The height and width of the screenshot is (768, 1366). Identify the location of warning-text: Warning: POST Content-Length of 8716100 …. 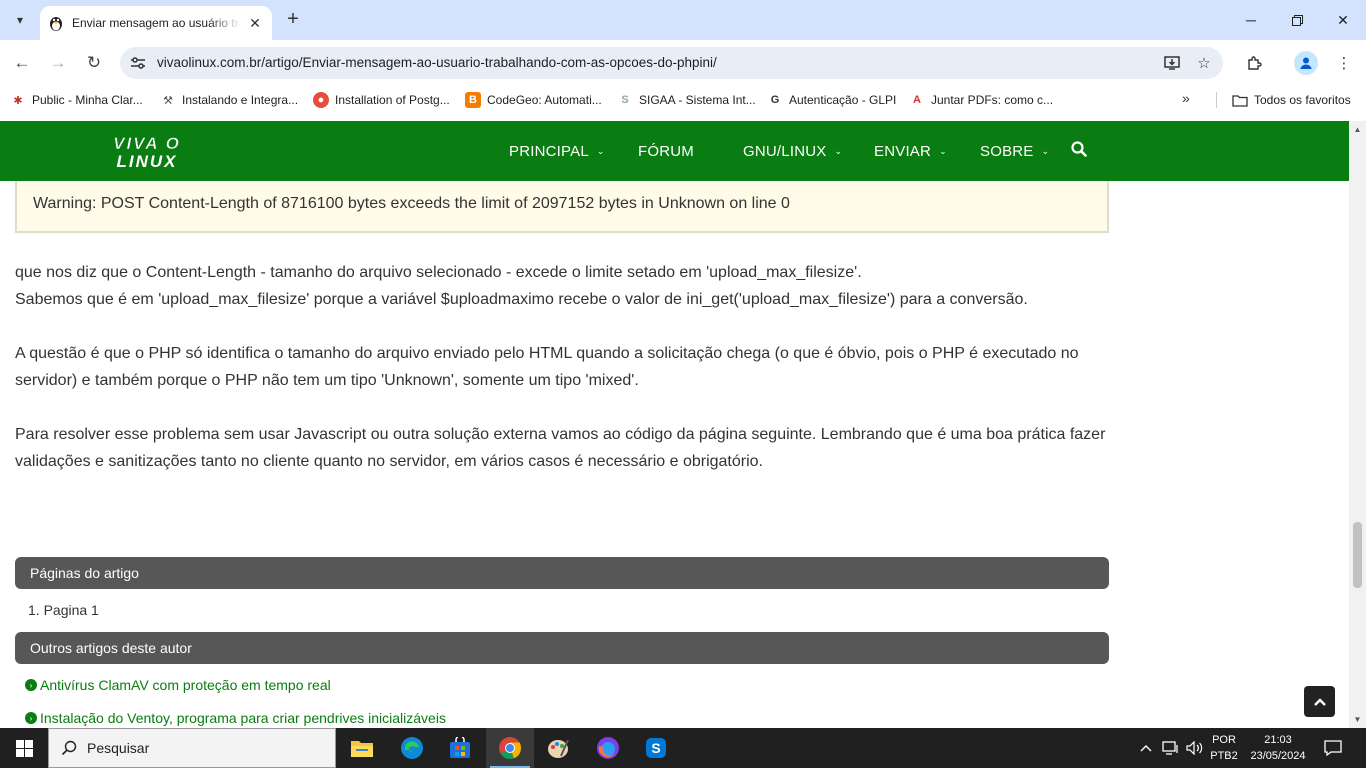
(411, 203).